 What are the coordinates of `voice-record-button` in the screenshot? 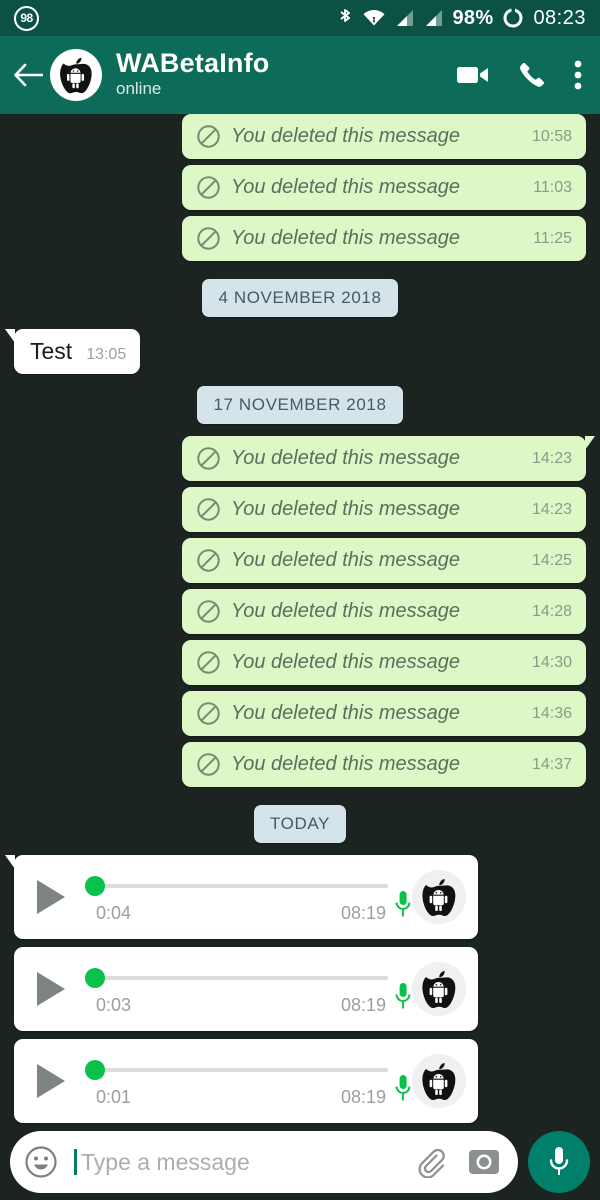 It's located at (559, 1162).